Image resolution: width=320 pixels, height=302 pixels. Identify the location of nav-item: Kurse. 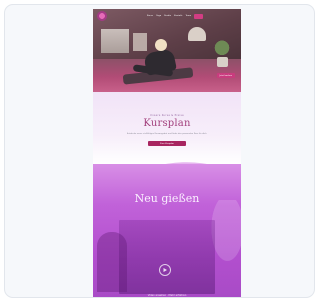
(150, 16).